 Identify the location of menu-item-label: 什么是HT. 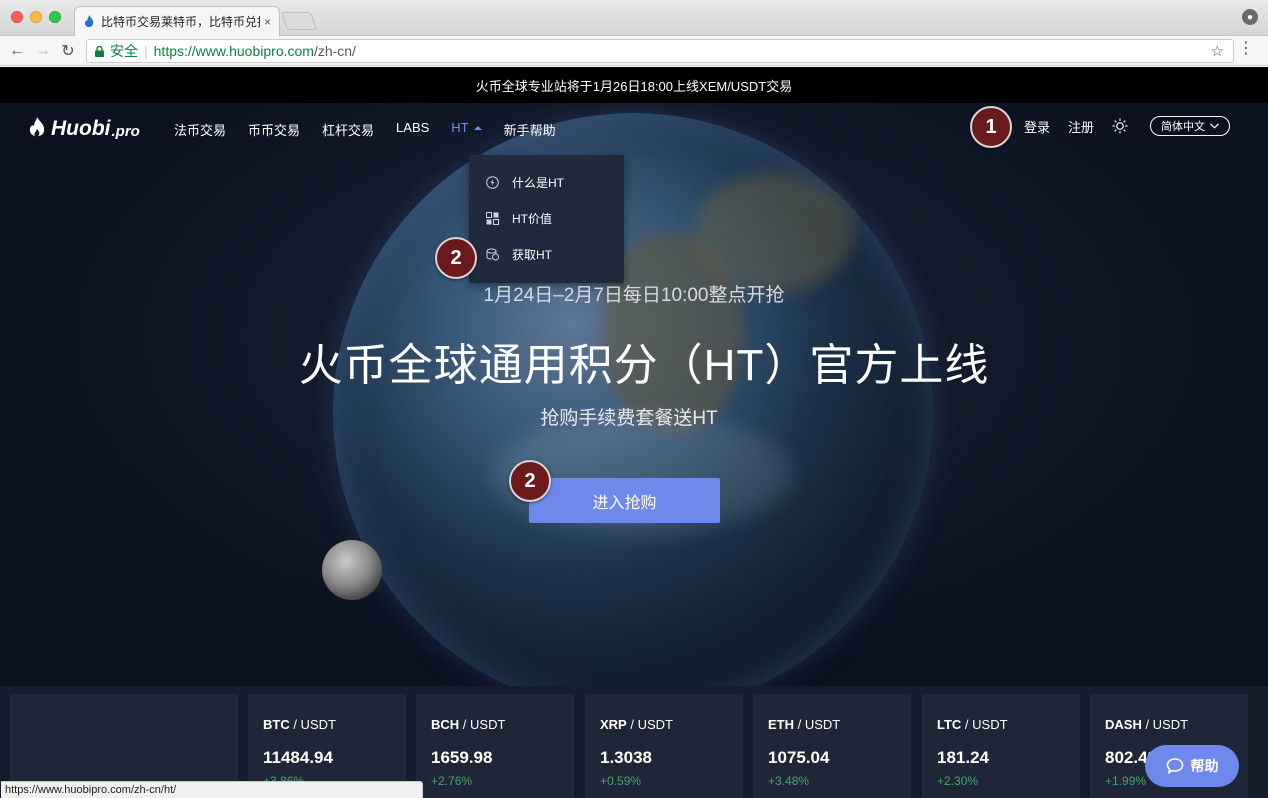
(538, 182).